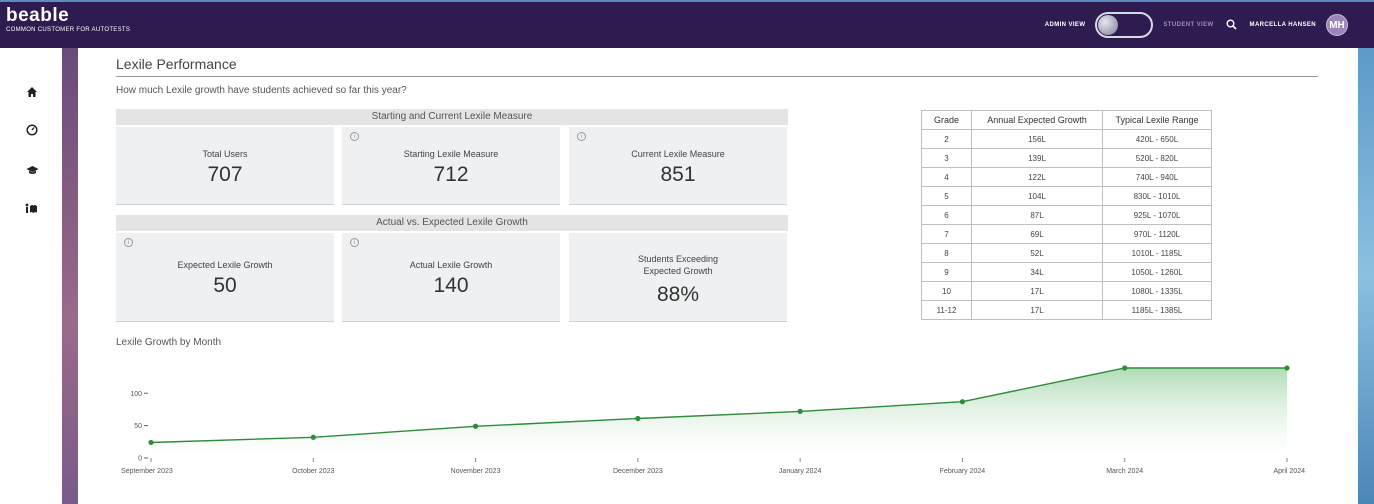  Describe the element at coordinates (1037, 158) in the screenshot. I see `annual-growth-cell: 139L` at that location.